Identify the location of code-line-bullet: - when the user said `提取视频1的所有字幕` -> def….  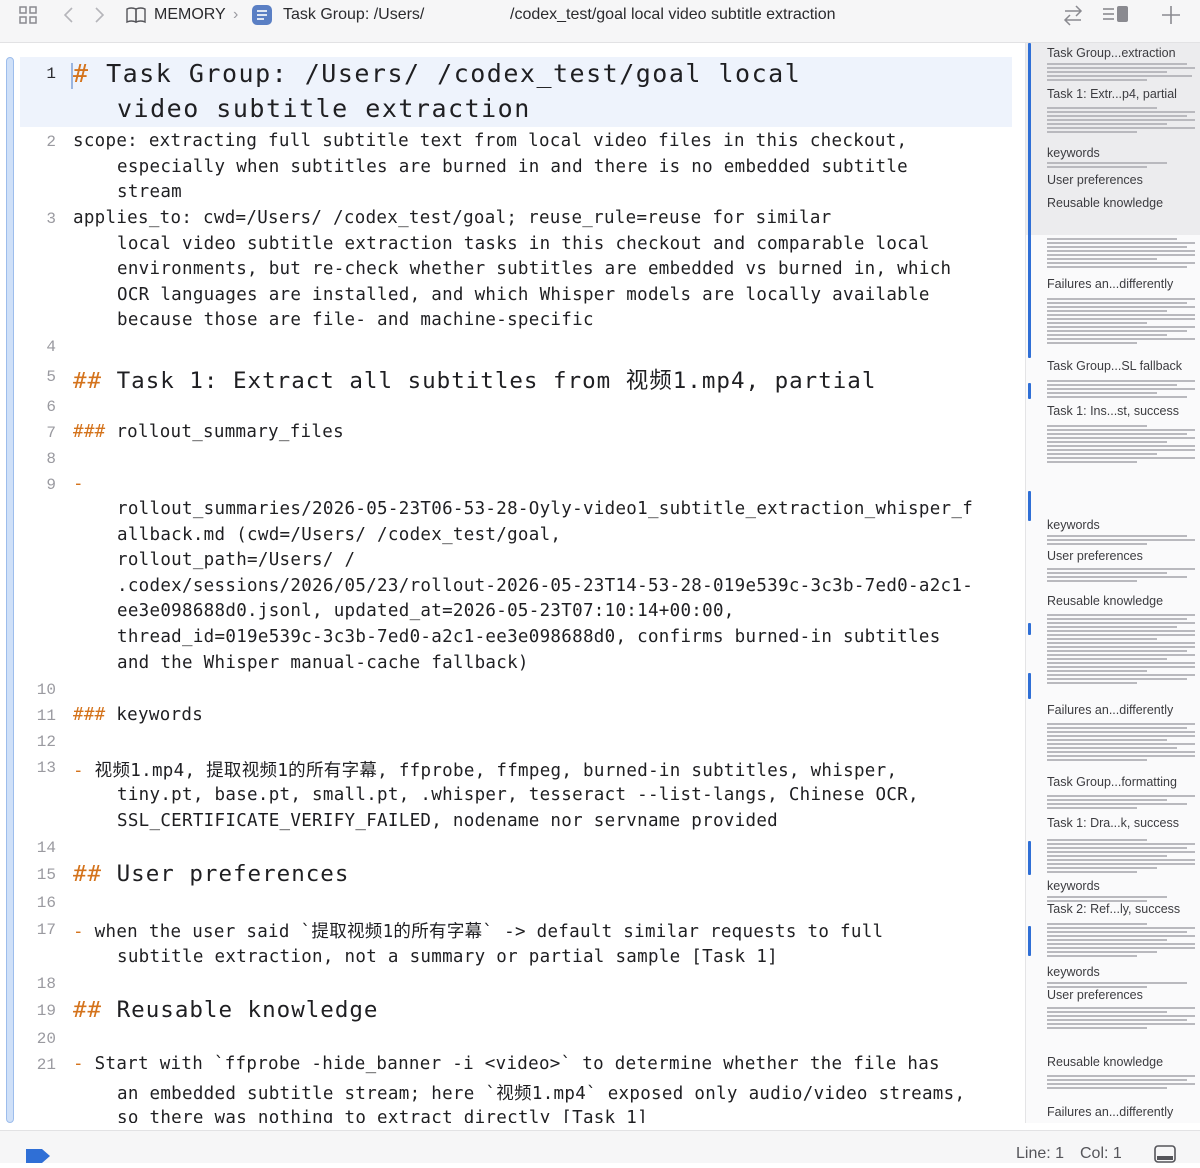
(478, 930).